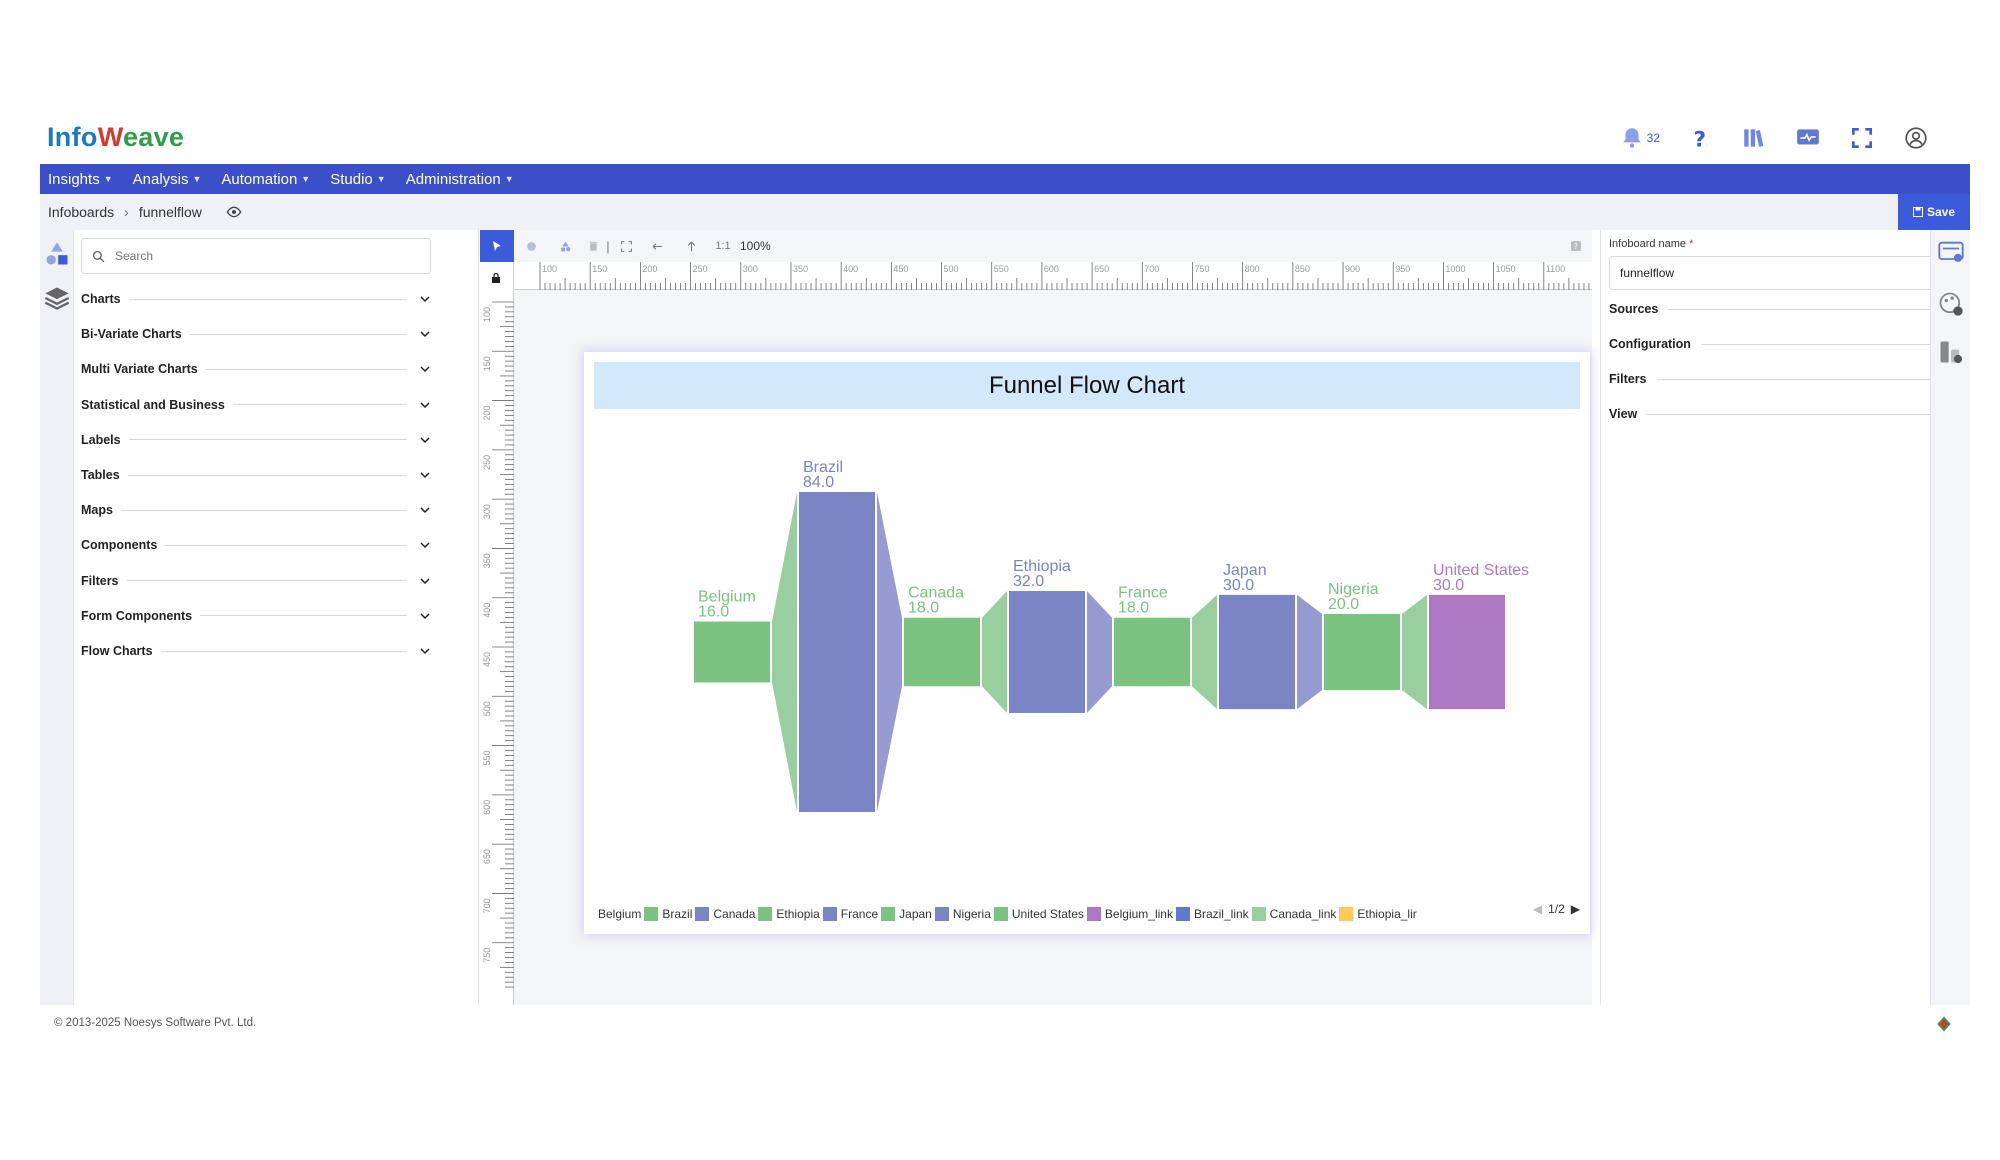  Describe the element at coordinates (1781, 414) in the screenshot. I see `config-section-view: View` at that location.